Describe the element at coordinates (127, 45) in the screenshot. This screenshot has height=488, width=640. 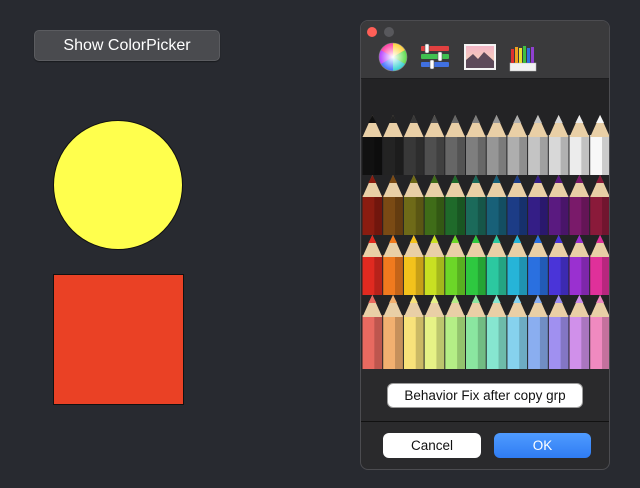
I see `show-colorpicker-button: Show ColorPicker` at that location.